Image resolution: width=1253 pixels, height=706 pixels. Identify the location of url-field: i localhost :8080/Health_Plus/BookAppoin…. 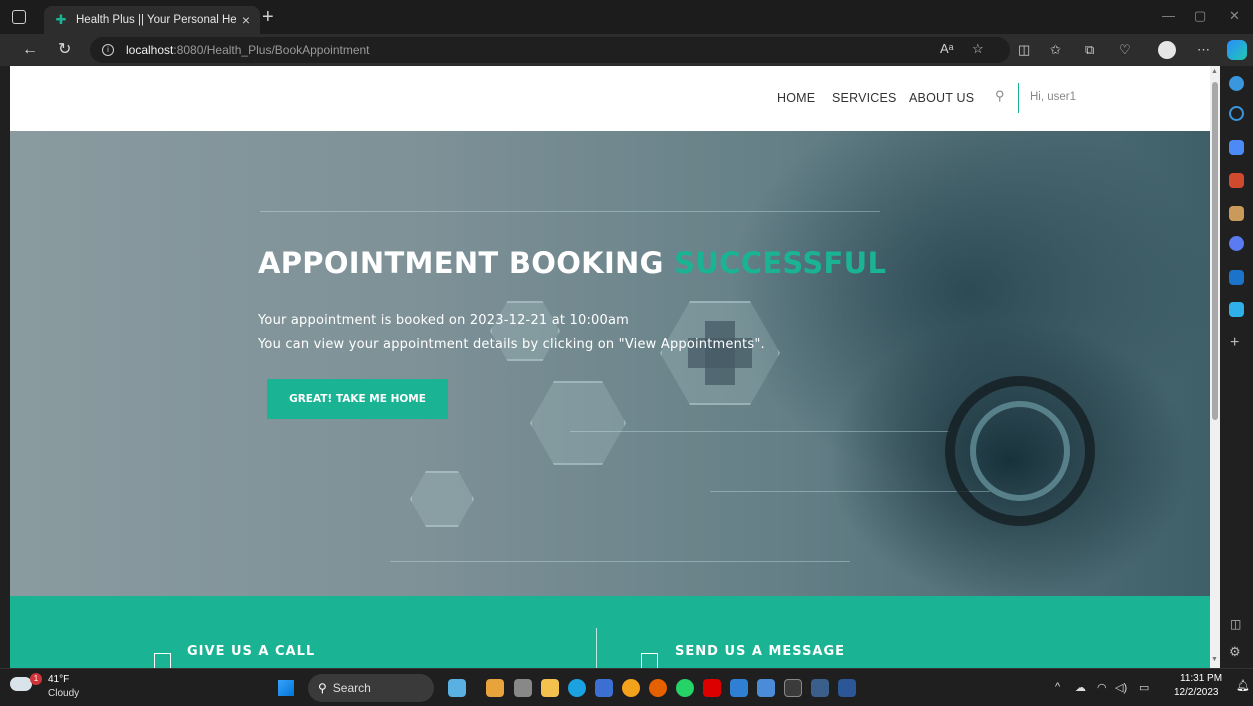
(550, 50).